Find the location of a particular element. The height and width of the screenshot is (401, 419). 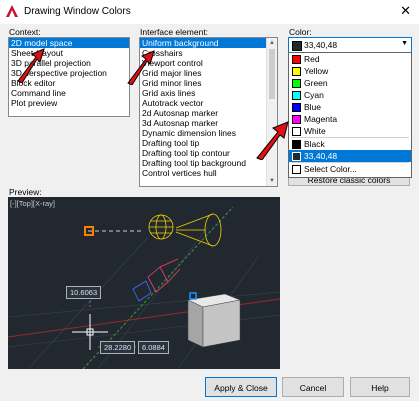

interface-element-list-item: Grid major lines is located at coordinates (208, 73).